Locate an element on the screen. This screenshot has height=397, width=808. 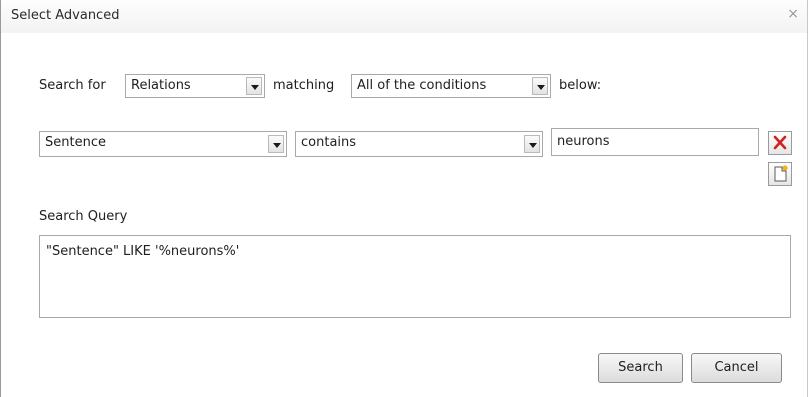
add-condition-button is located at coordinates (780, 174).